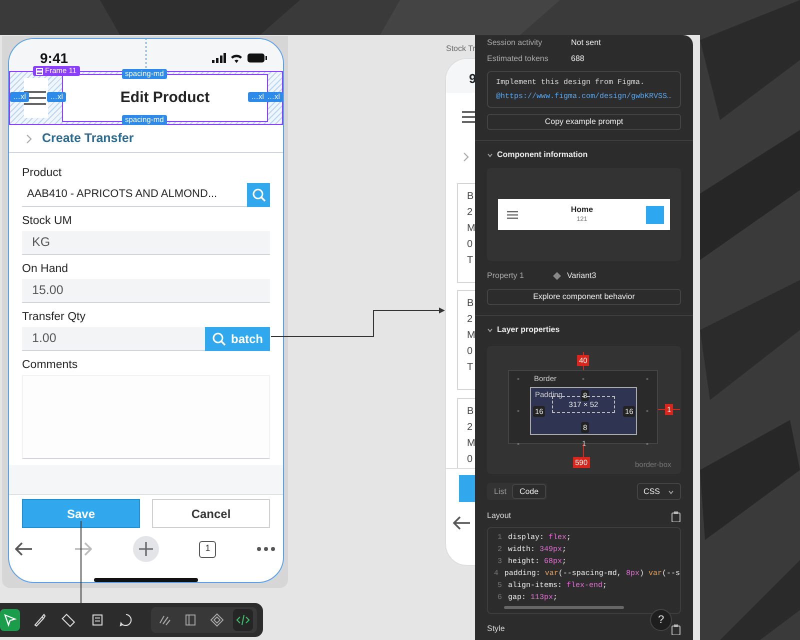  What do you see at coordinates (542, 155) in the screenshot?
I see `section-title: Component information` at bounding box center [542, 155].